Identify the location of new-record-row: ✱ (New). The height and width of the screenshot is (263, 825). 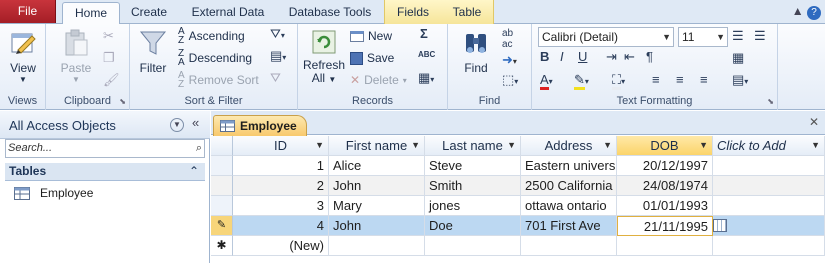
(518, 246).